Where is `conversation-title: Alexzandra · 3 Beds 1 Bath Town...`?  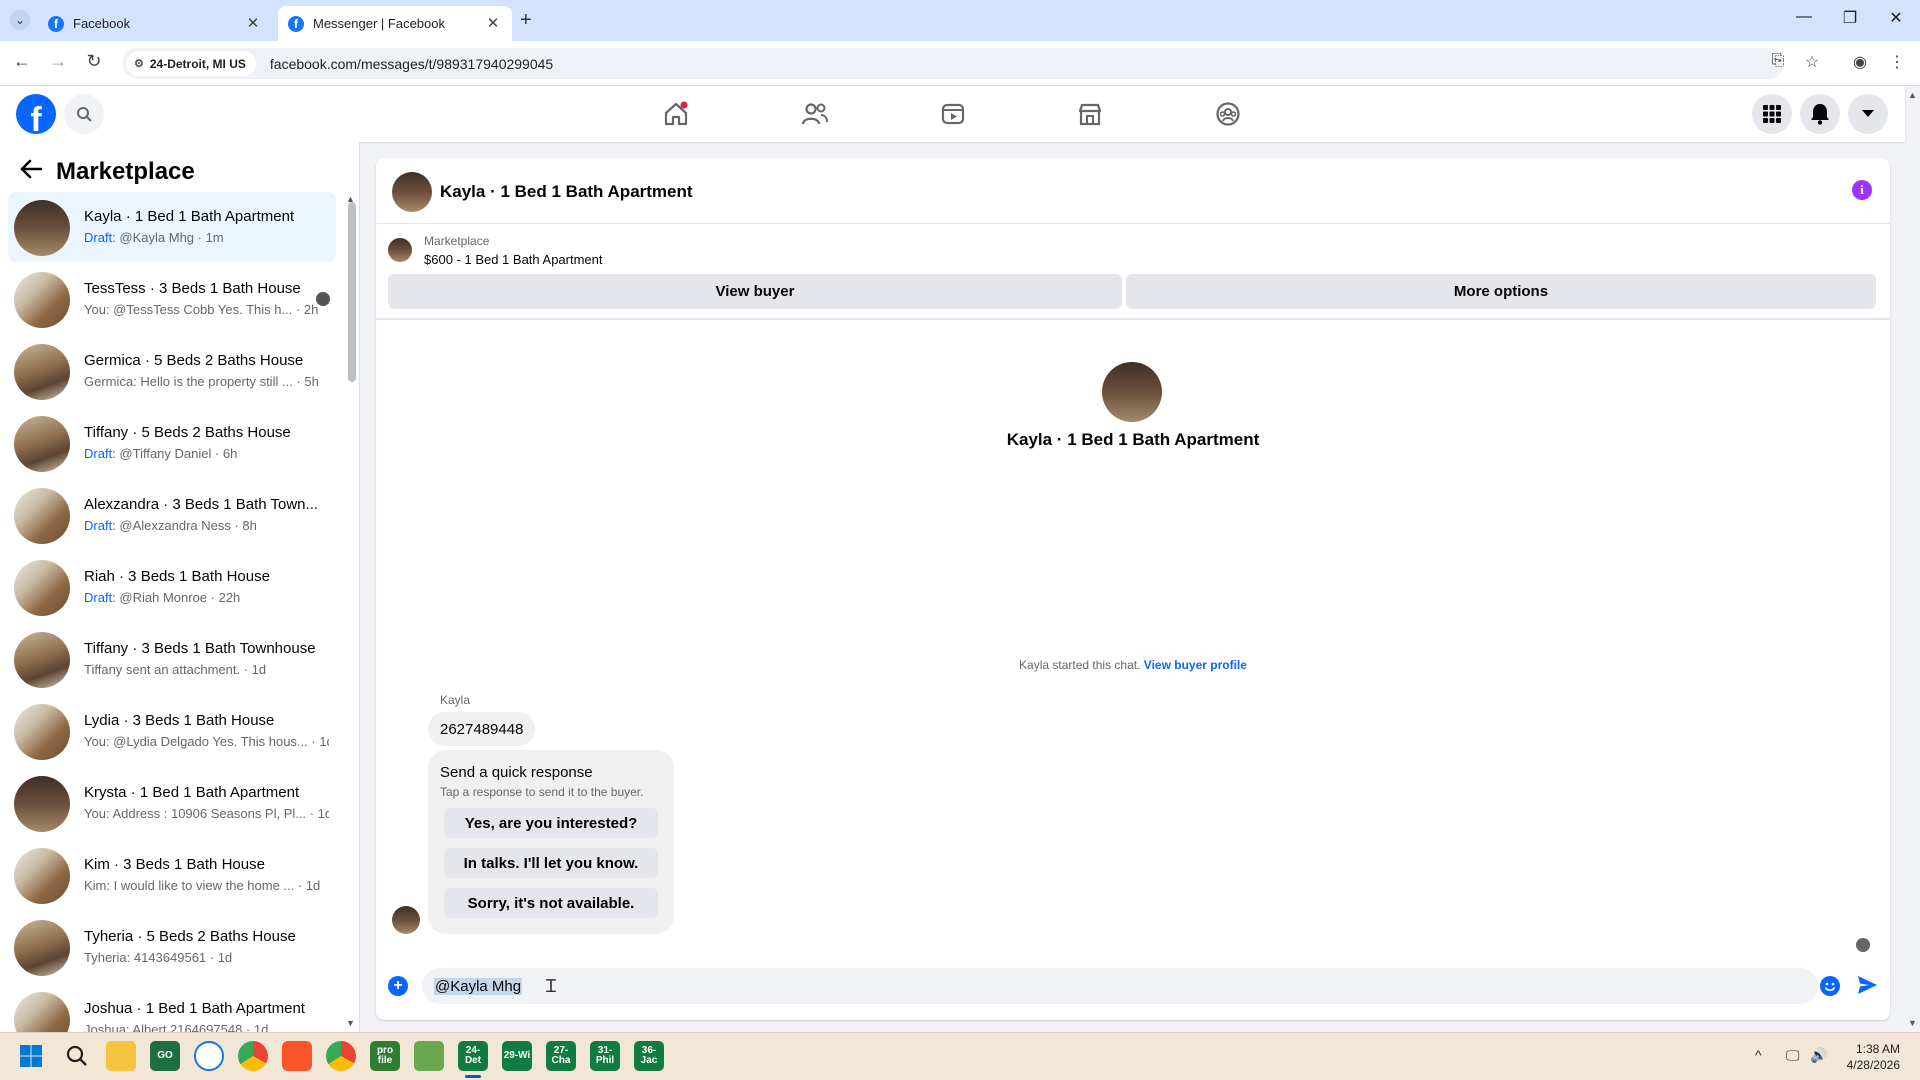
conversation-title: Alexzandra · 3 Beds 1 Bath Town... is located at coordinates (201, 504).